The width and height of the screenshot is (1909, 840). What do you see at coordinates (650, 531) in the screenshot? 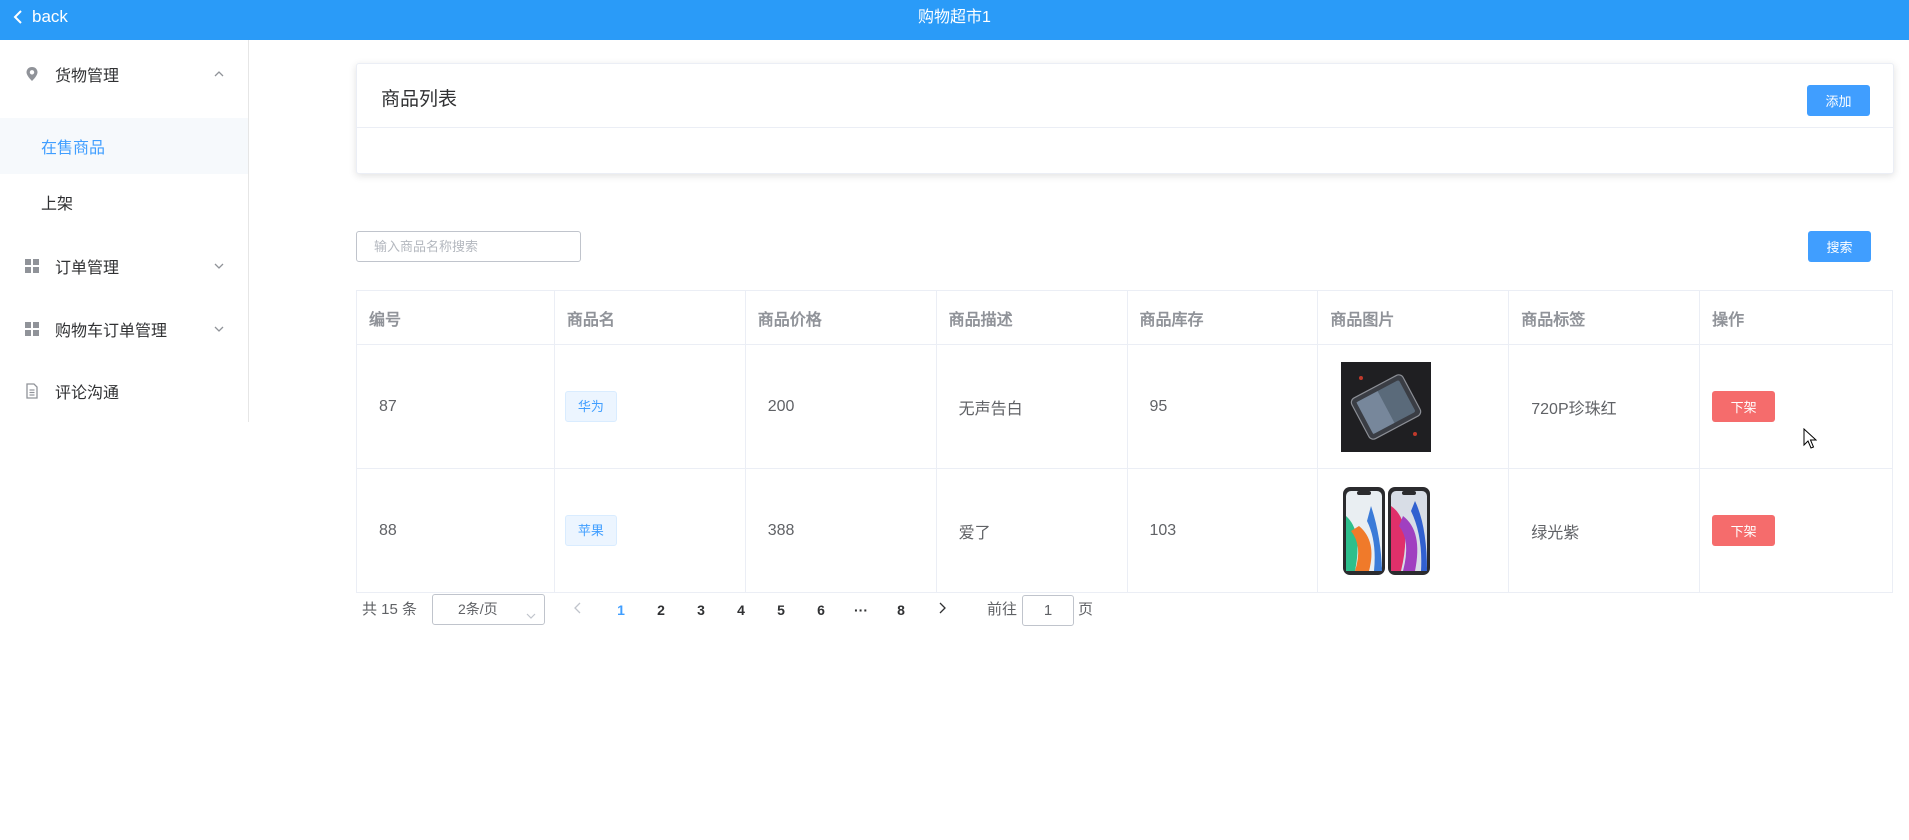
I see `cell-name: 苹果` at bounding box center [650, 531].